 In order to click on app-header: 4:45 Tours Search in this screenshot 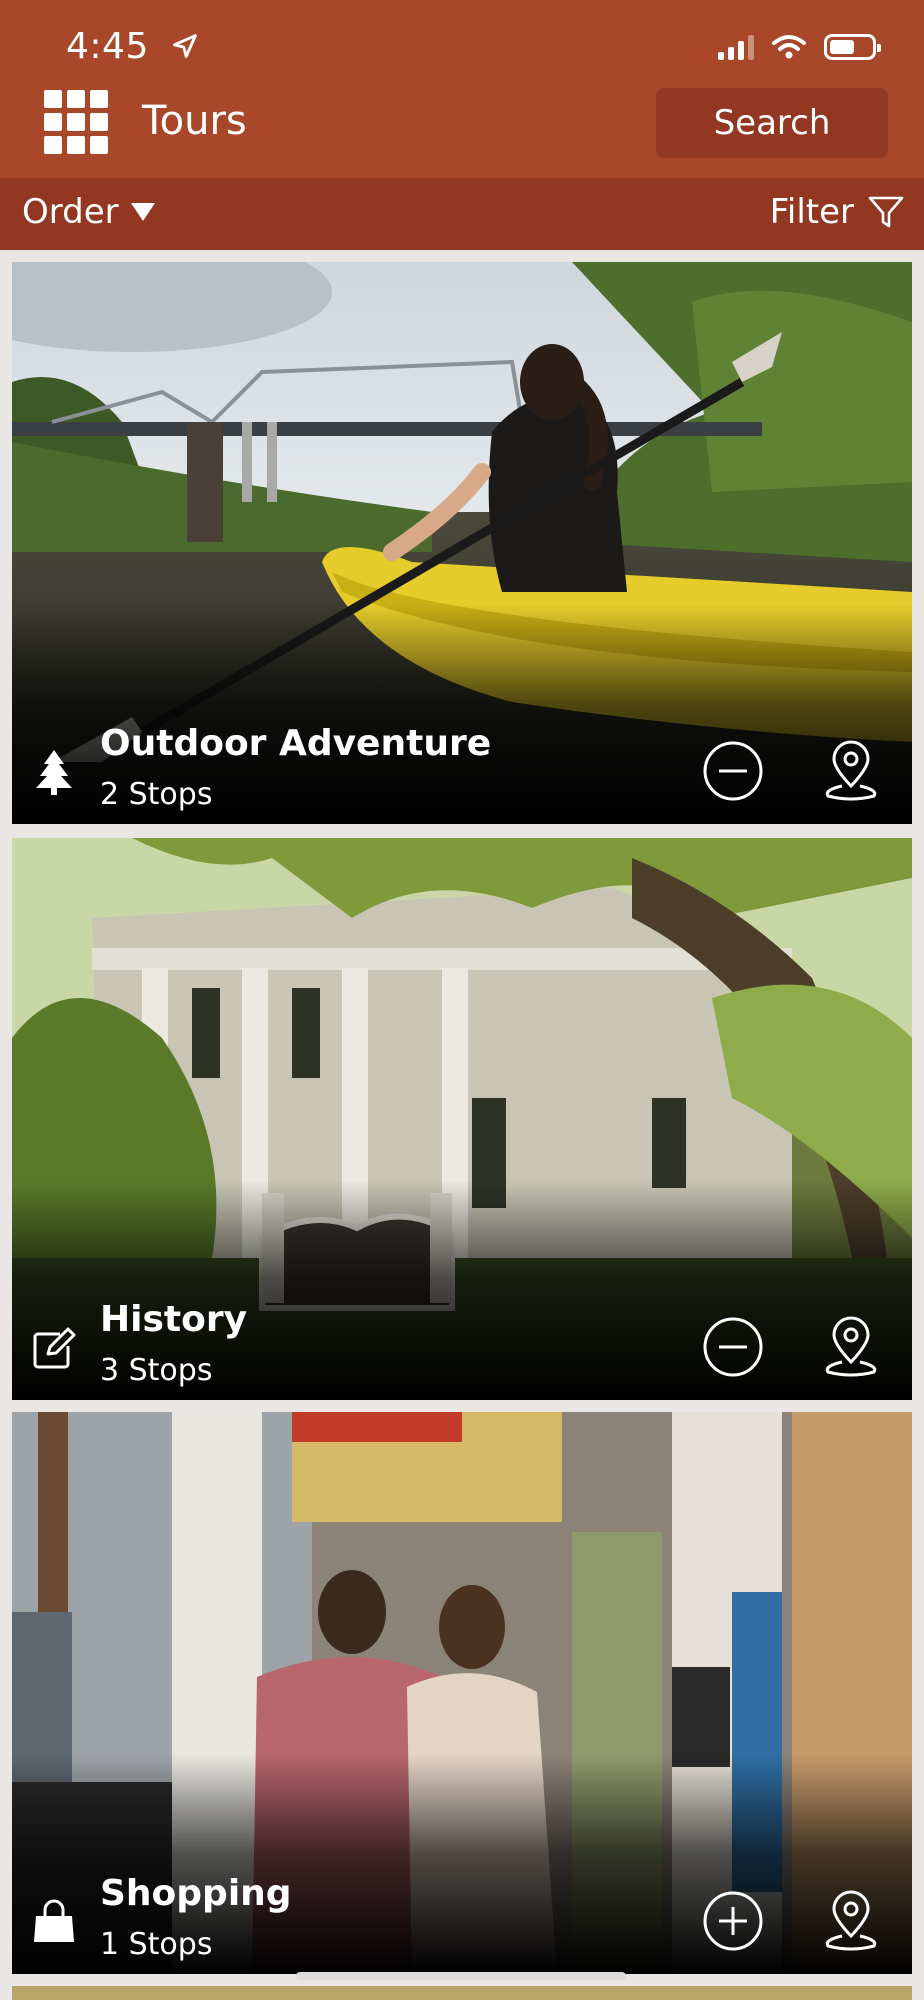, I will do `click(462, 89)`.